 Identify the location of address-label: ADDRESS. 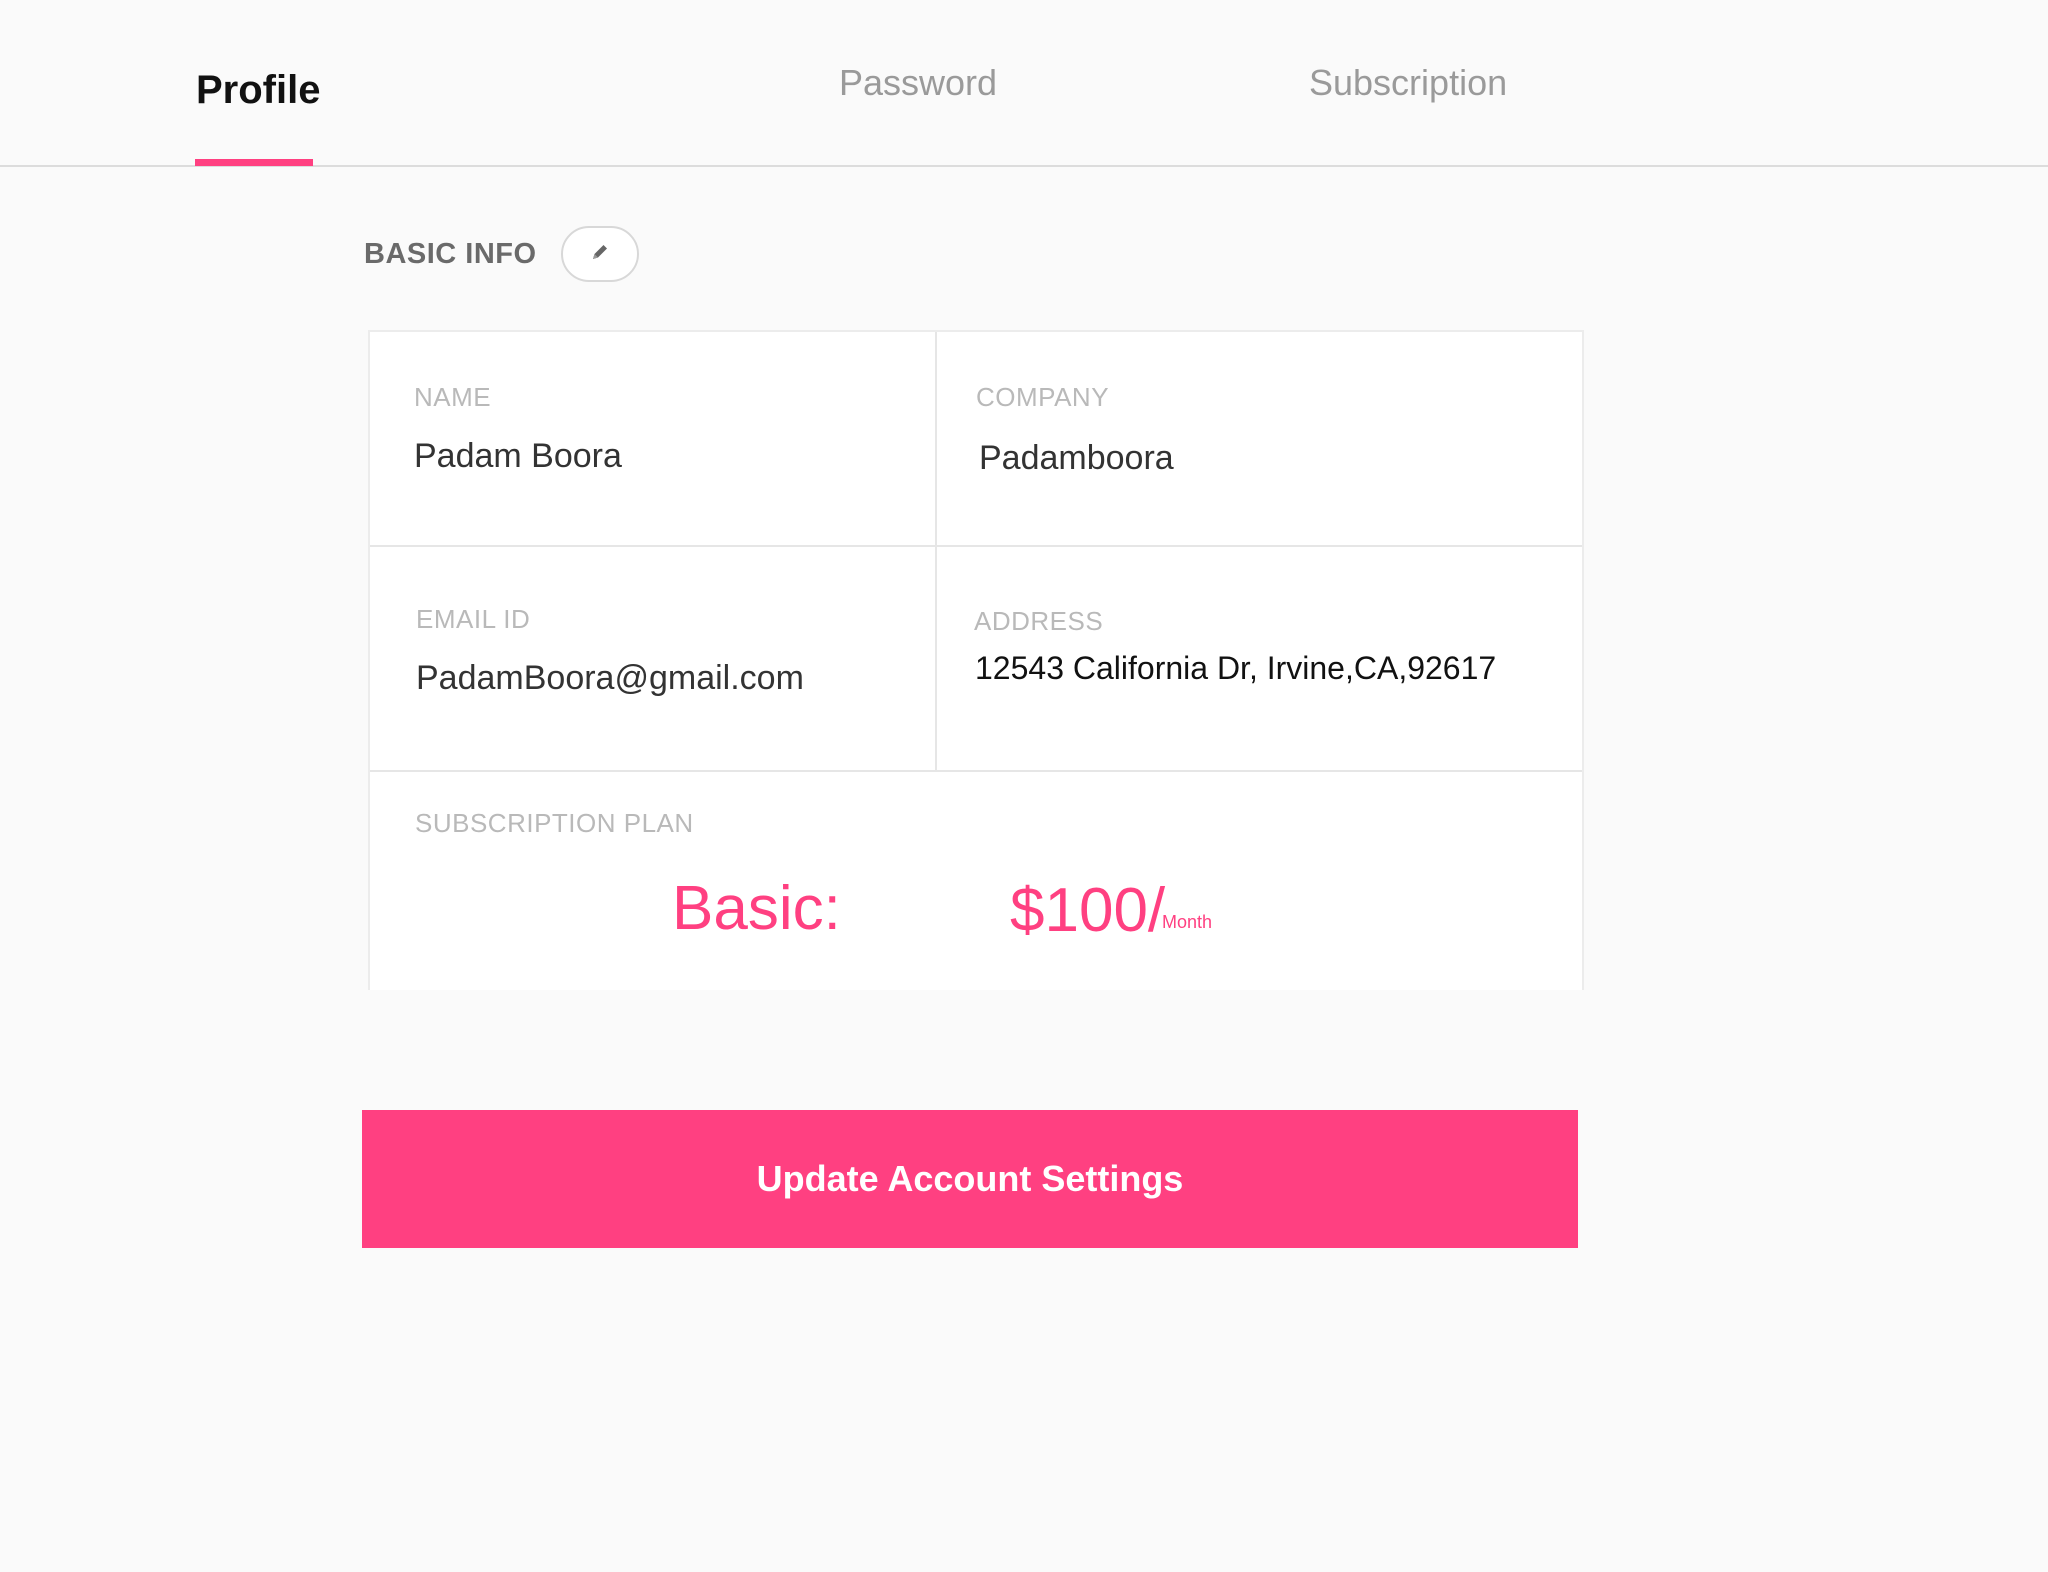
(1039, 621).